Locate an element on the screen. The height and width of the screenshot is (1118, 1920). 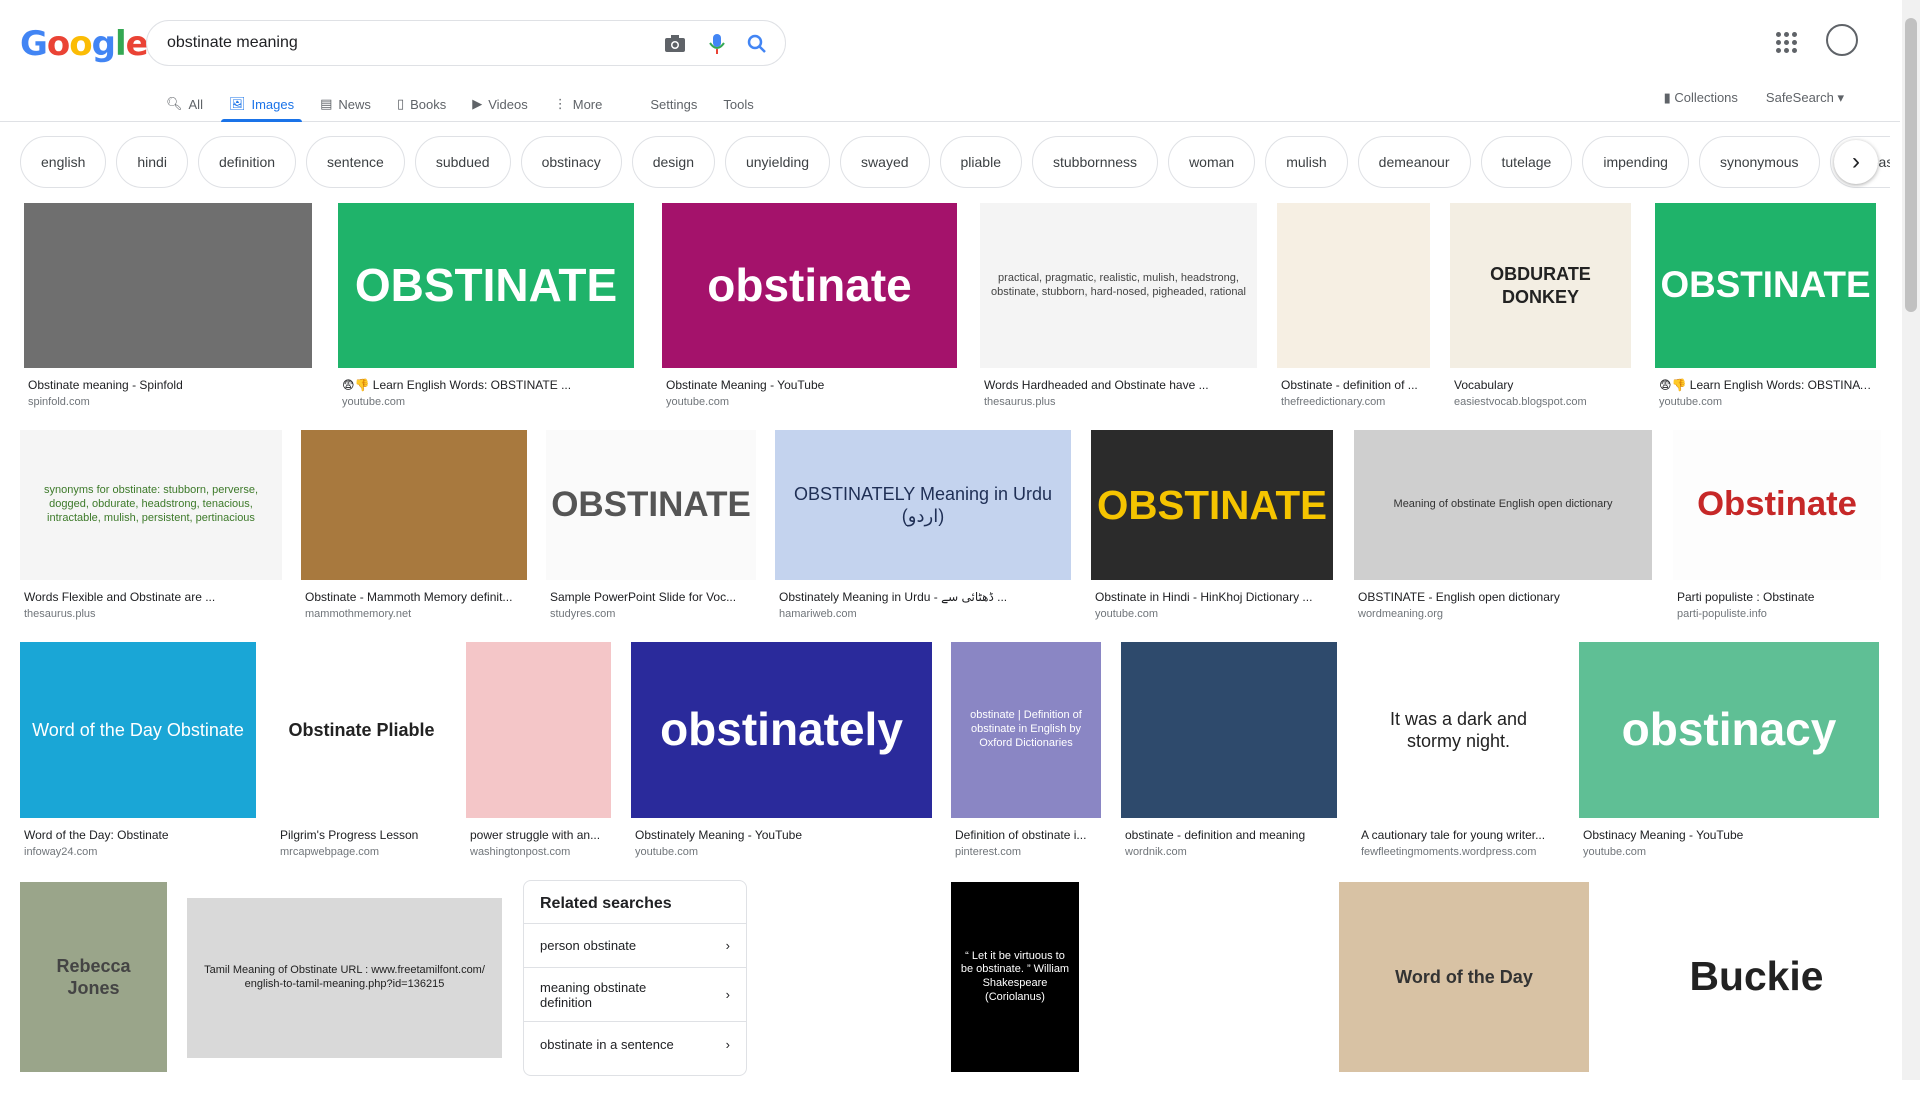
result-title: Obstinacy Meaning - YouTube is located at coordinates (1730, 835).